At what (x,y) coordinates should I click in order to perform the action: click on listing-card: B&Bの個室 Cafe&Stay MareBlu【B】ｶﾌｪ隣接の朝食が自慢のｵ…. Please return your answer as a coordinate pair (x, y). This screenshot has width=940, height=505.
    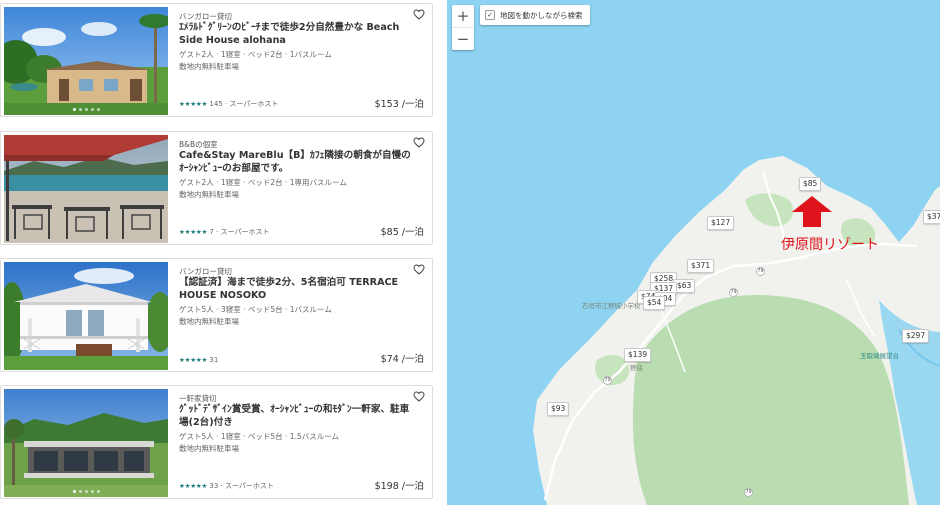
    Looking at the image, I should click on (216, 188).